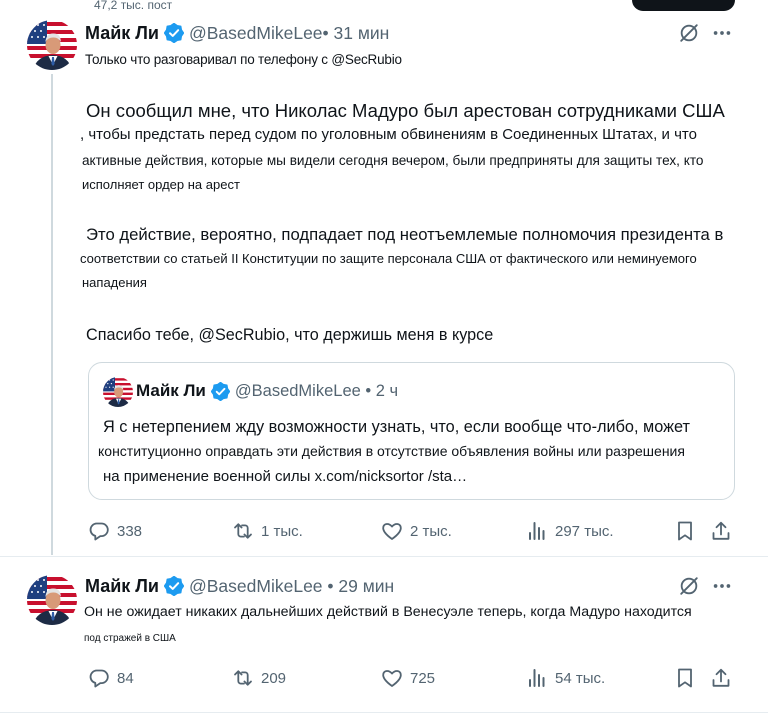  What do you see at coordinates (289, 33) in the screenshot?
I see `author-handle-time: @BasedMikeLee• 31 мин` at bounding box center [289, 33].